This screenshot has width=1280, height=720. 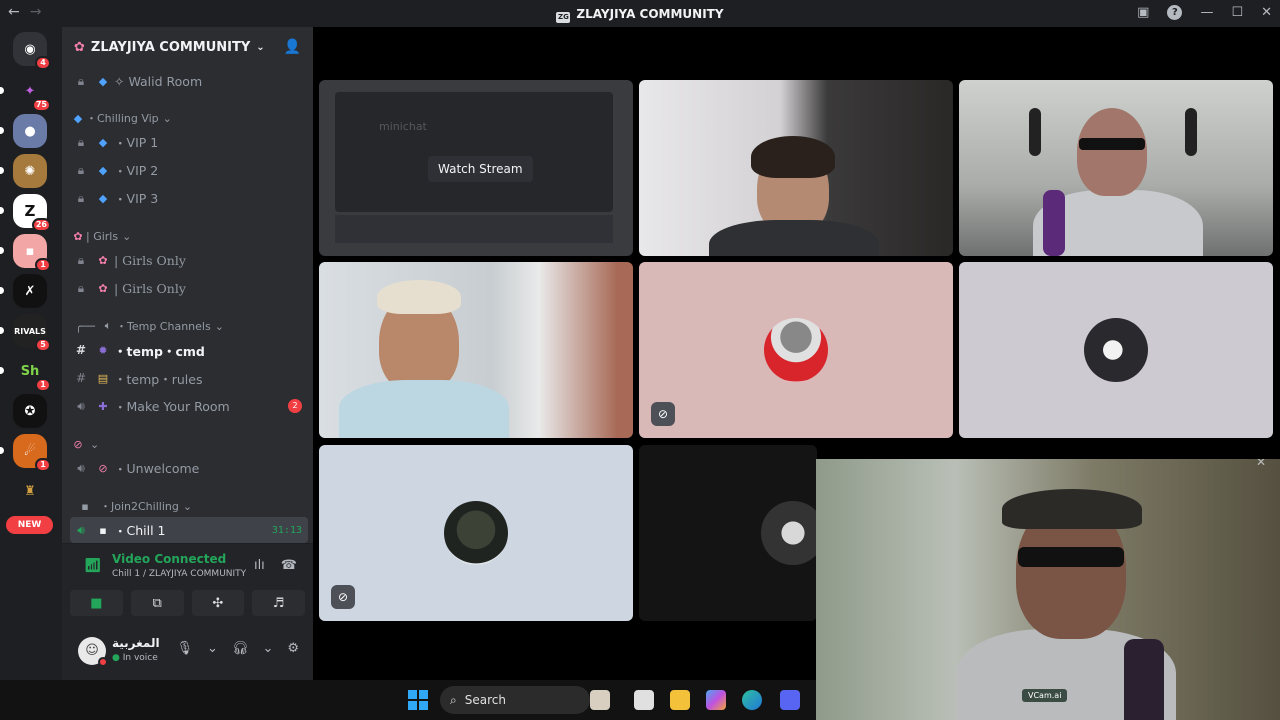 What do you see at coordinates (644, 700) in the screenshot?
I see `task-view-icon` at bounding box center [644, 700].